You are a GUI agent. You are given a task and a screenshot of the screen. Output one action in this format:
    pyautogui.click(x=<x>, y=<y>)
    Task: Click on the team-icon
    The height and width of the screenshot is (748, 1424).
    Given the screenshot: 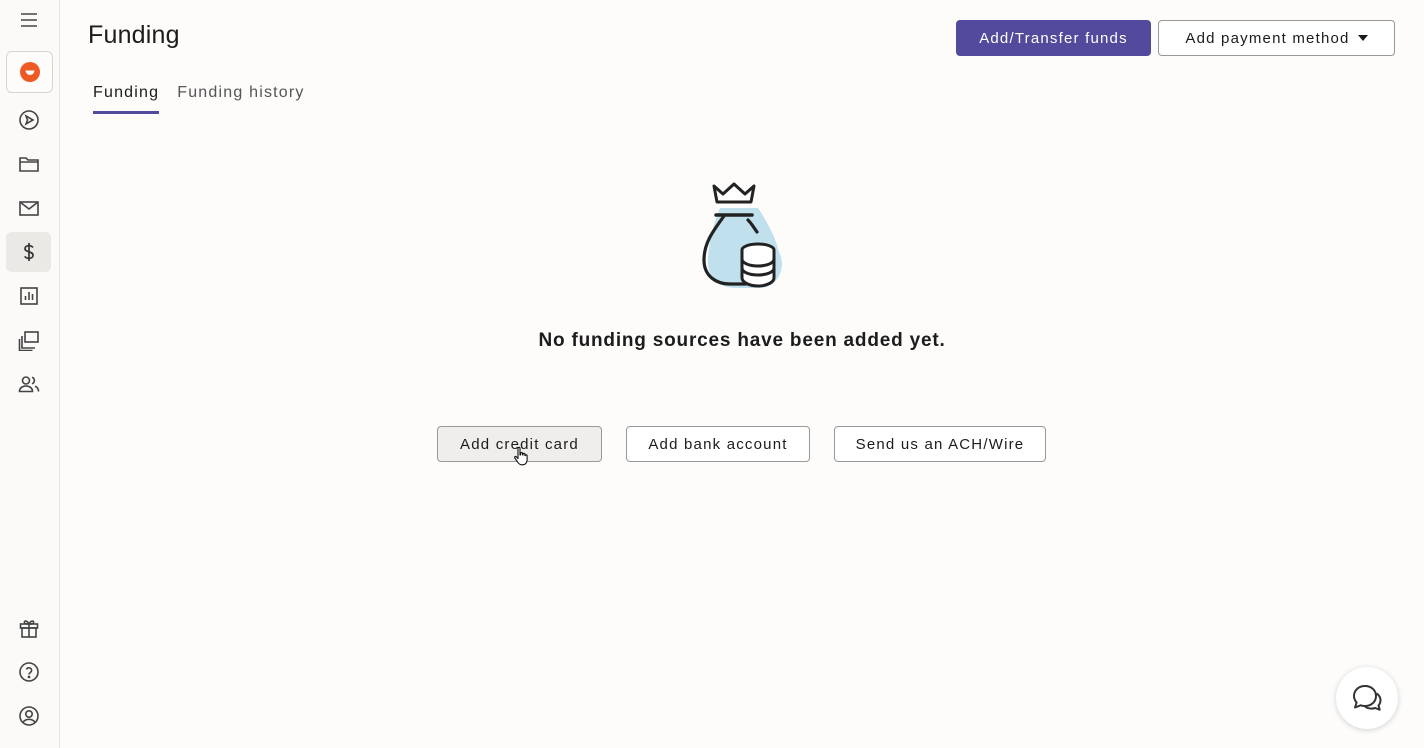 What is the action you would take?
    pyautogui.click(x=28, y=384)
    